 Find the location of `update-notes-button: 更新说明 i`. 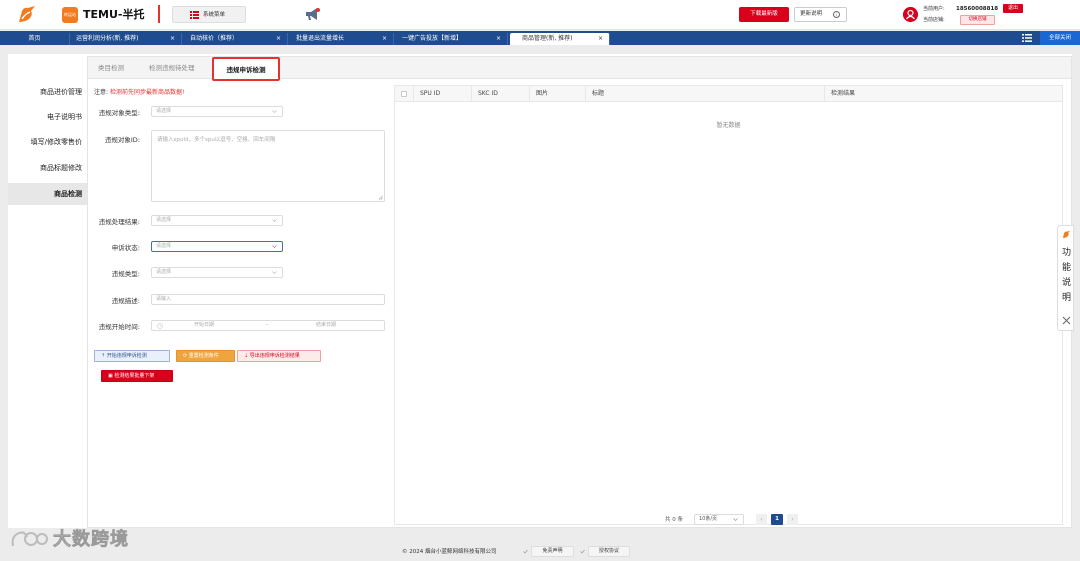

update-notes-button: 更新说明 i is located at coordinates (820, 14).